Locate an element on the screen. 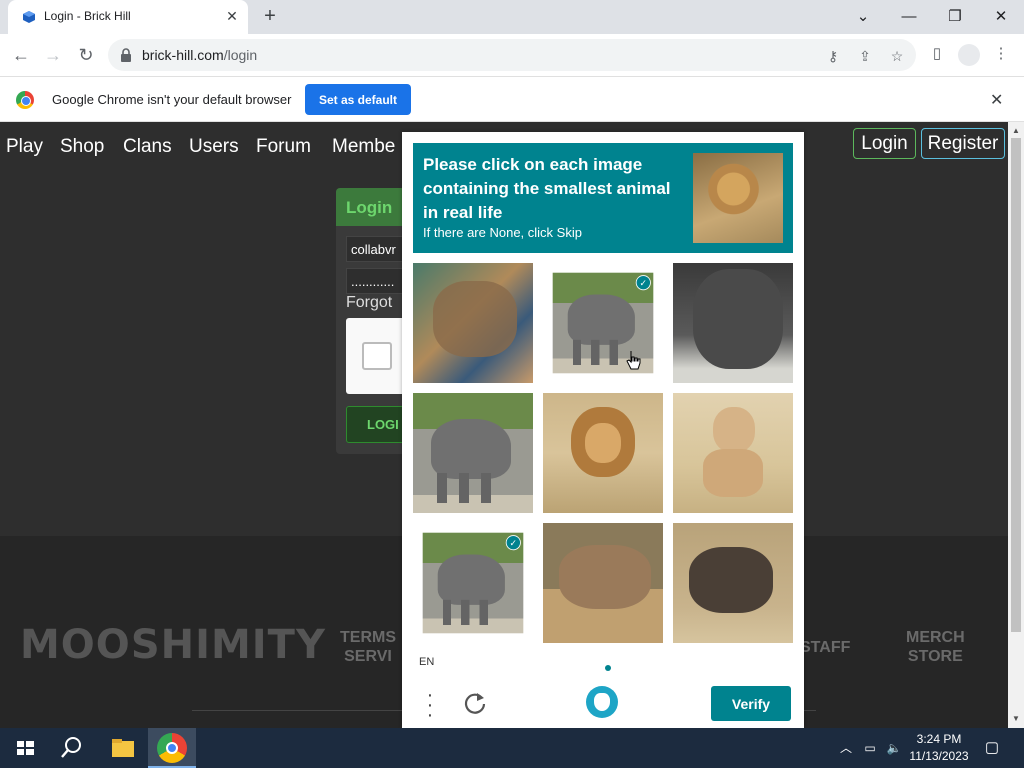  chrome-icon is located at coordinates (172, 748).